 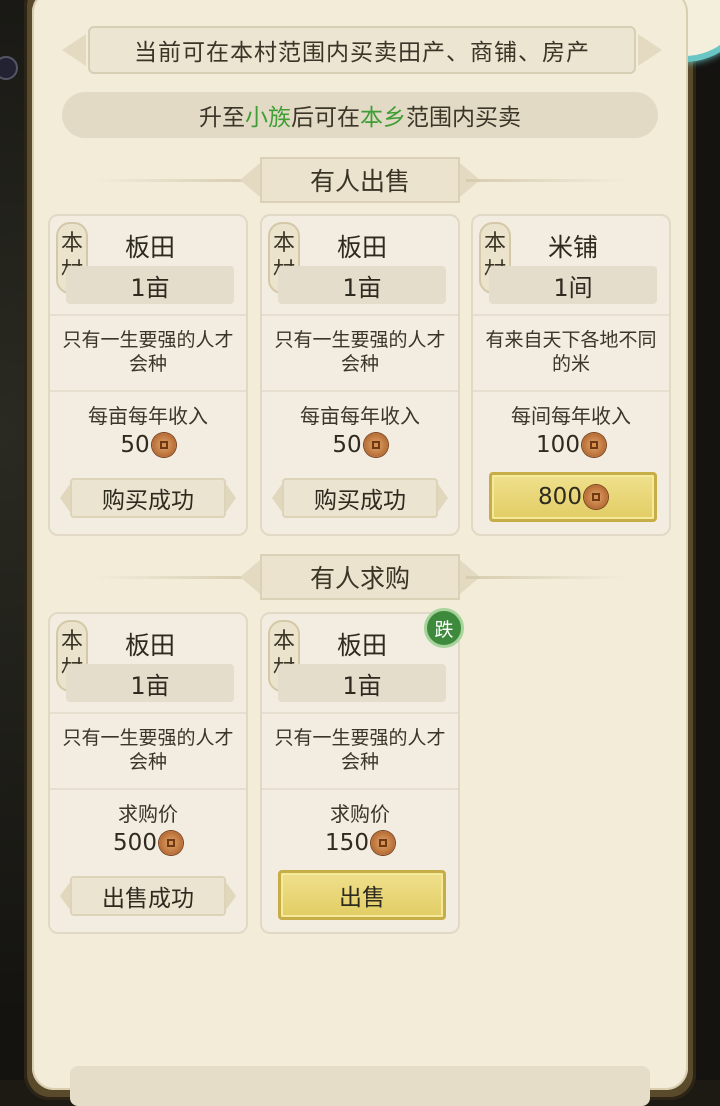 What do you see at coordinates (325, 118) in the screenshot?
I see `hint-text-2: 后可在` at bounding box center [325, 118].